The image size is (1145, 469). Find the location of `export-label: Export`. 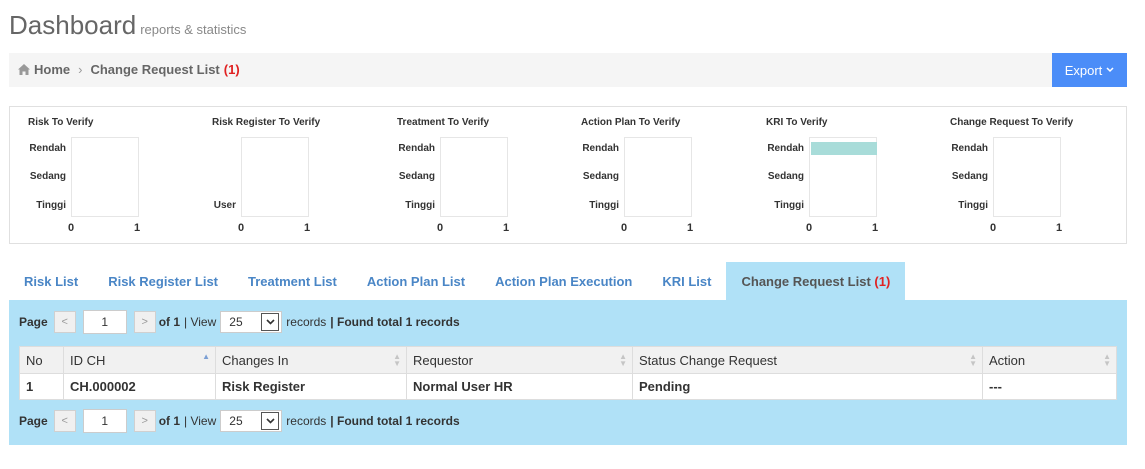

export-label: Export is located at coordinates (1083, 70).